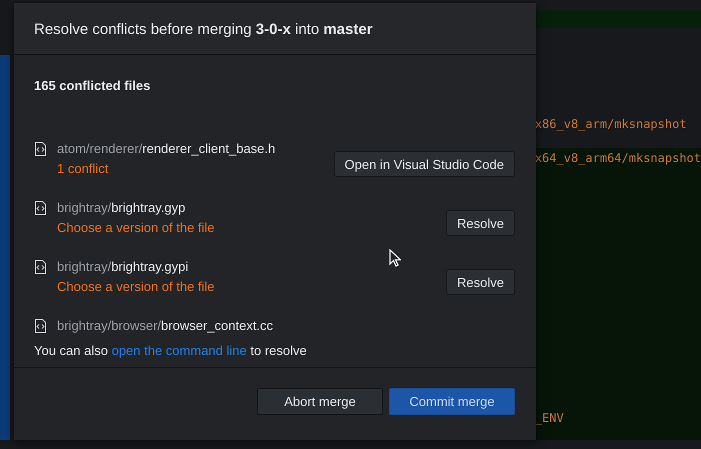 This screenshot has height=449, width=701. Describe the element at coordinates (275, 353) in the screenshot. I see `hint-text: You can also open the command line to resolve` at that location.